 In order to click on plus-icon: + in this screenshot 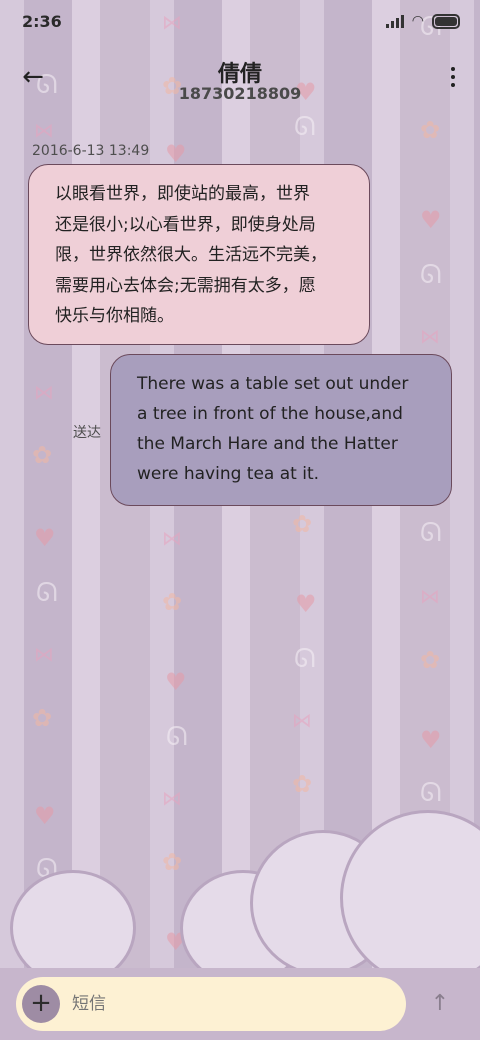, I will do `click(41, 1004)`.